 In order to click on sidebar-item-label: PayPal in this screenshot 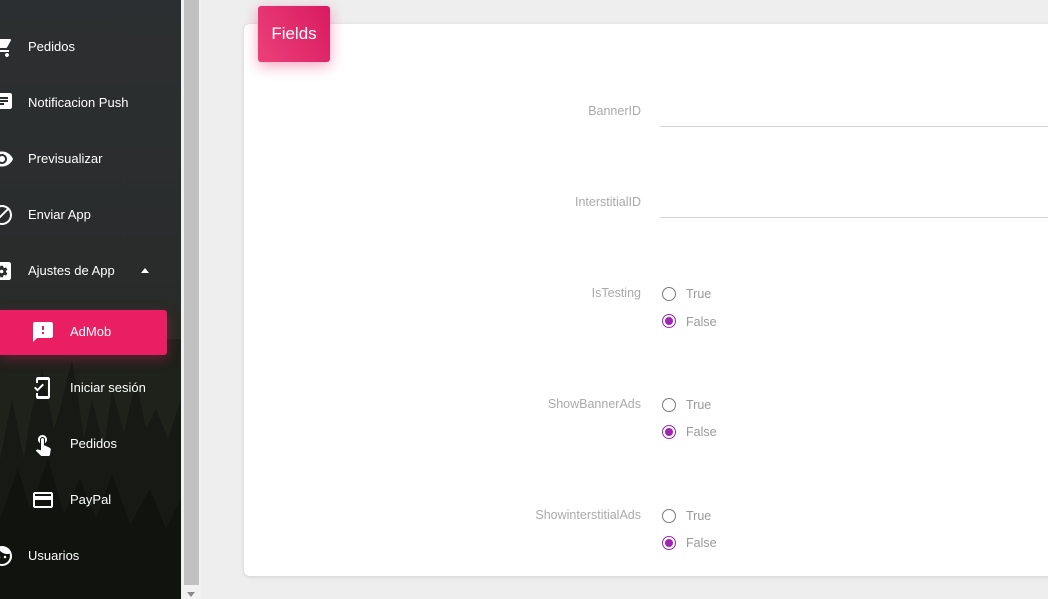, I will do `click(91, 499)`.